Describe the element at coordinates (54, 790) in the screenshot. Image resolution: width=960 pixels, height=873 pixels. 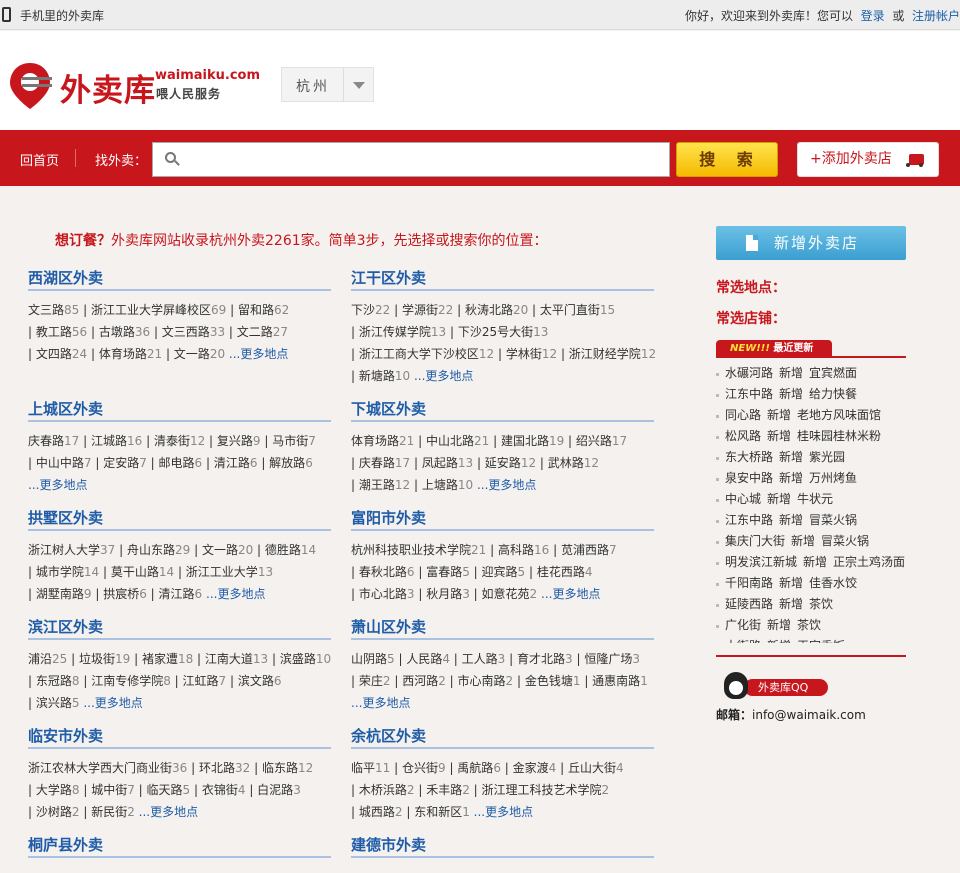
I see `place-link: 大学路` at that location.